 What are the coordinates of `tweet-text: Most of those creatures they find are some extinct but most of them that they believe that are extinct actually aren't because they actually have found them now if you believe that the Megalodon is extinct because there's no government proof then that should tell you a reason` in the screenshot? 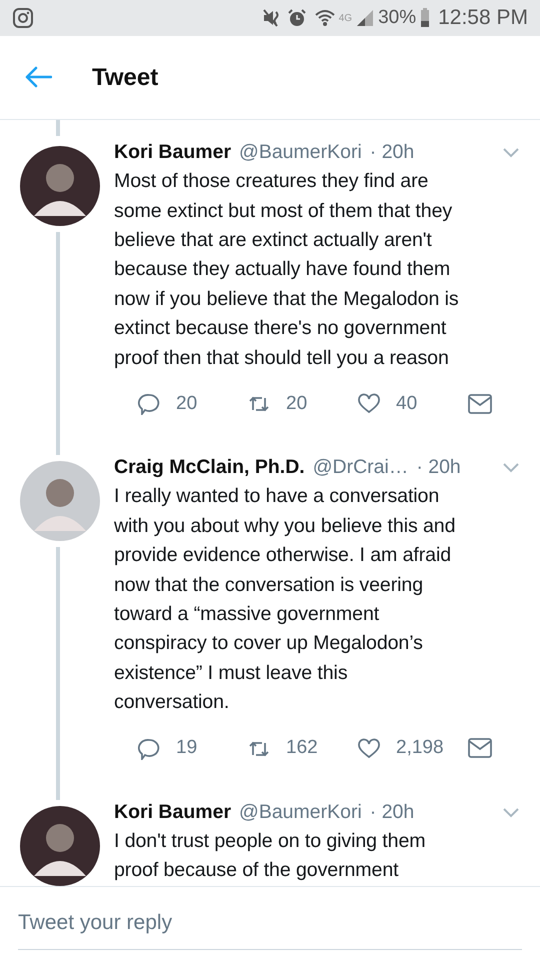 It's located at (287, 270).